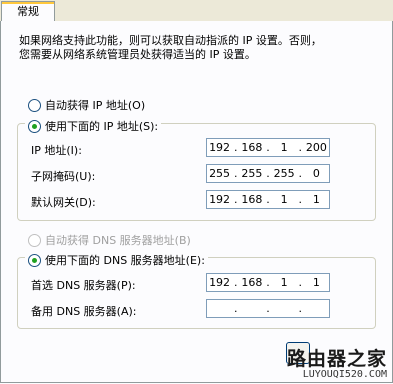 The height and width of the screenshot is (384, 393). I want to click on octet: 0, so click(316, 173).